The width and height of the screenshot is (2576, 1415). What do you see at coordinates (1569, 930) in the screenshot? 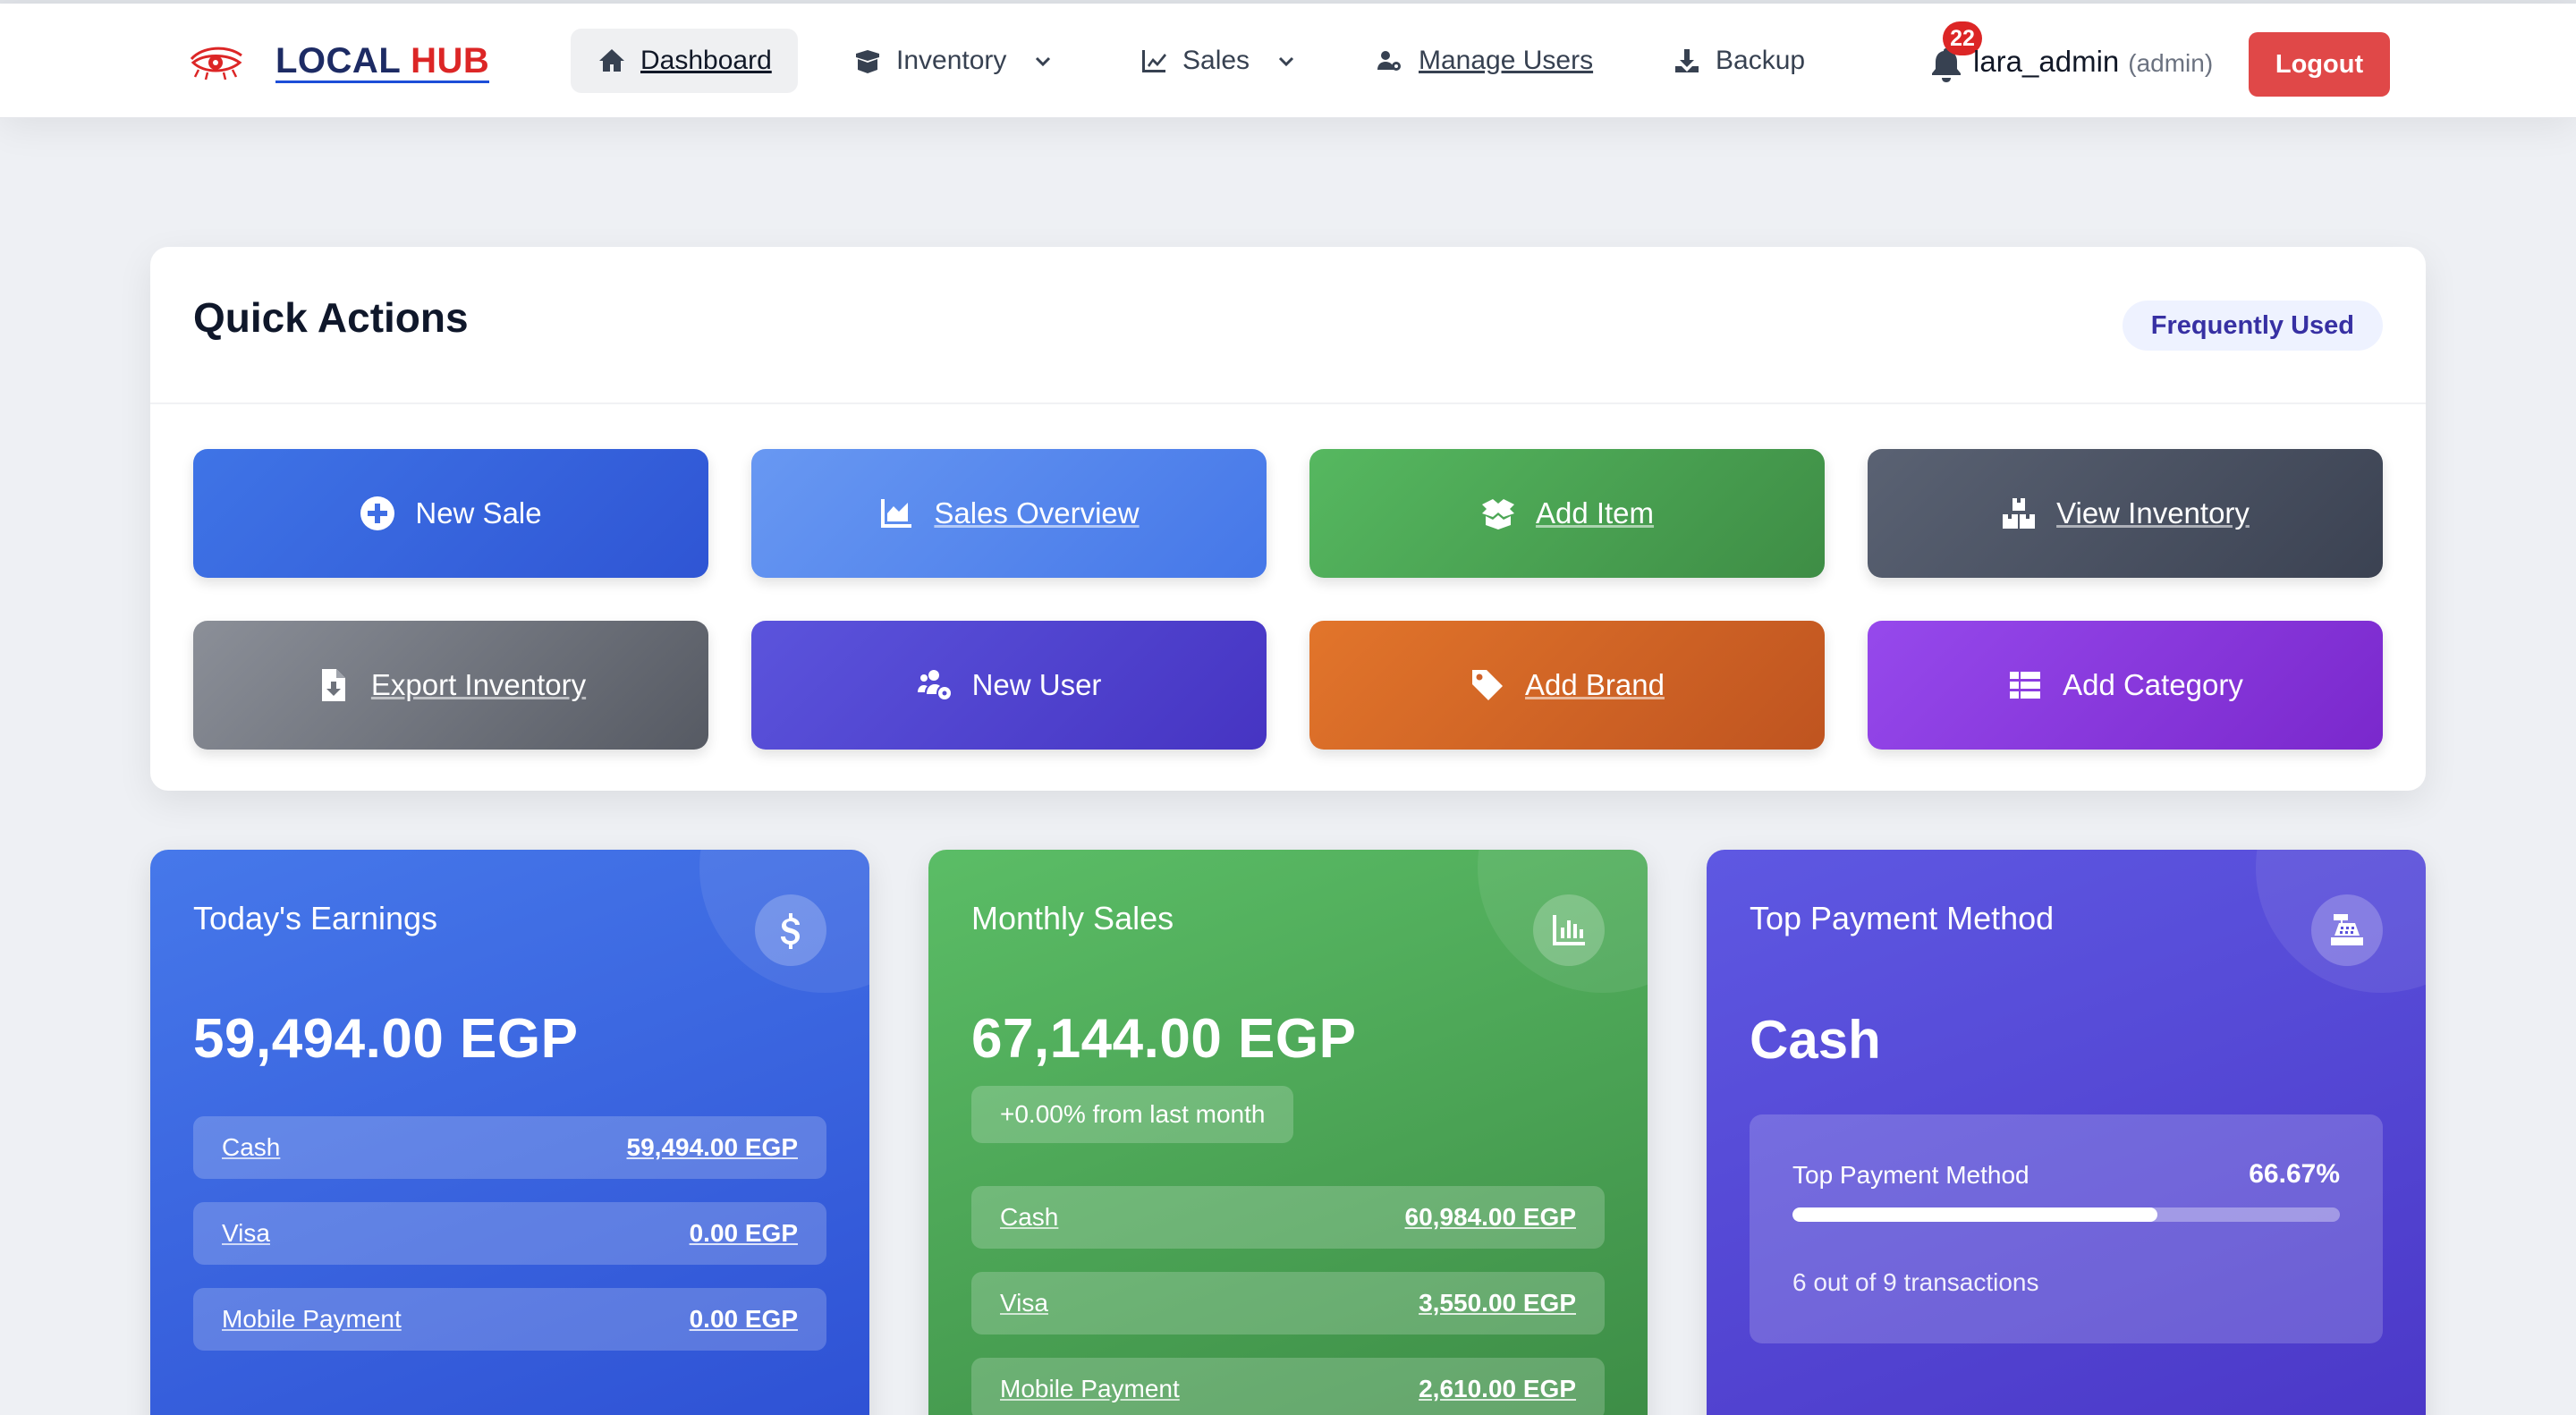
I see `bar-chart-icon` at bounding box center [1569, 930].